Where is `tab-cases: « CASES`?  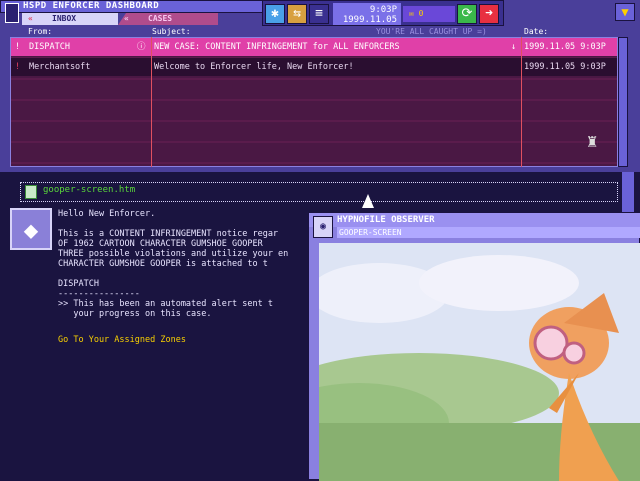
tab-cases: « CASES is located at coordinates (168, 19).